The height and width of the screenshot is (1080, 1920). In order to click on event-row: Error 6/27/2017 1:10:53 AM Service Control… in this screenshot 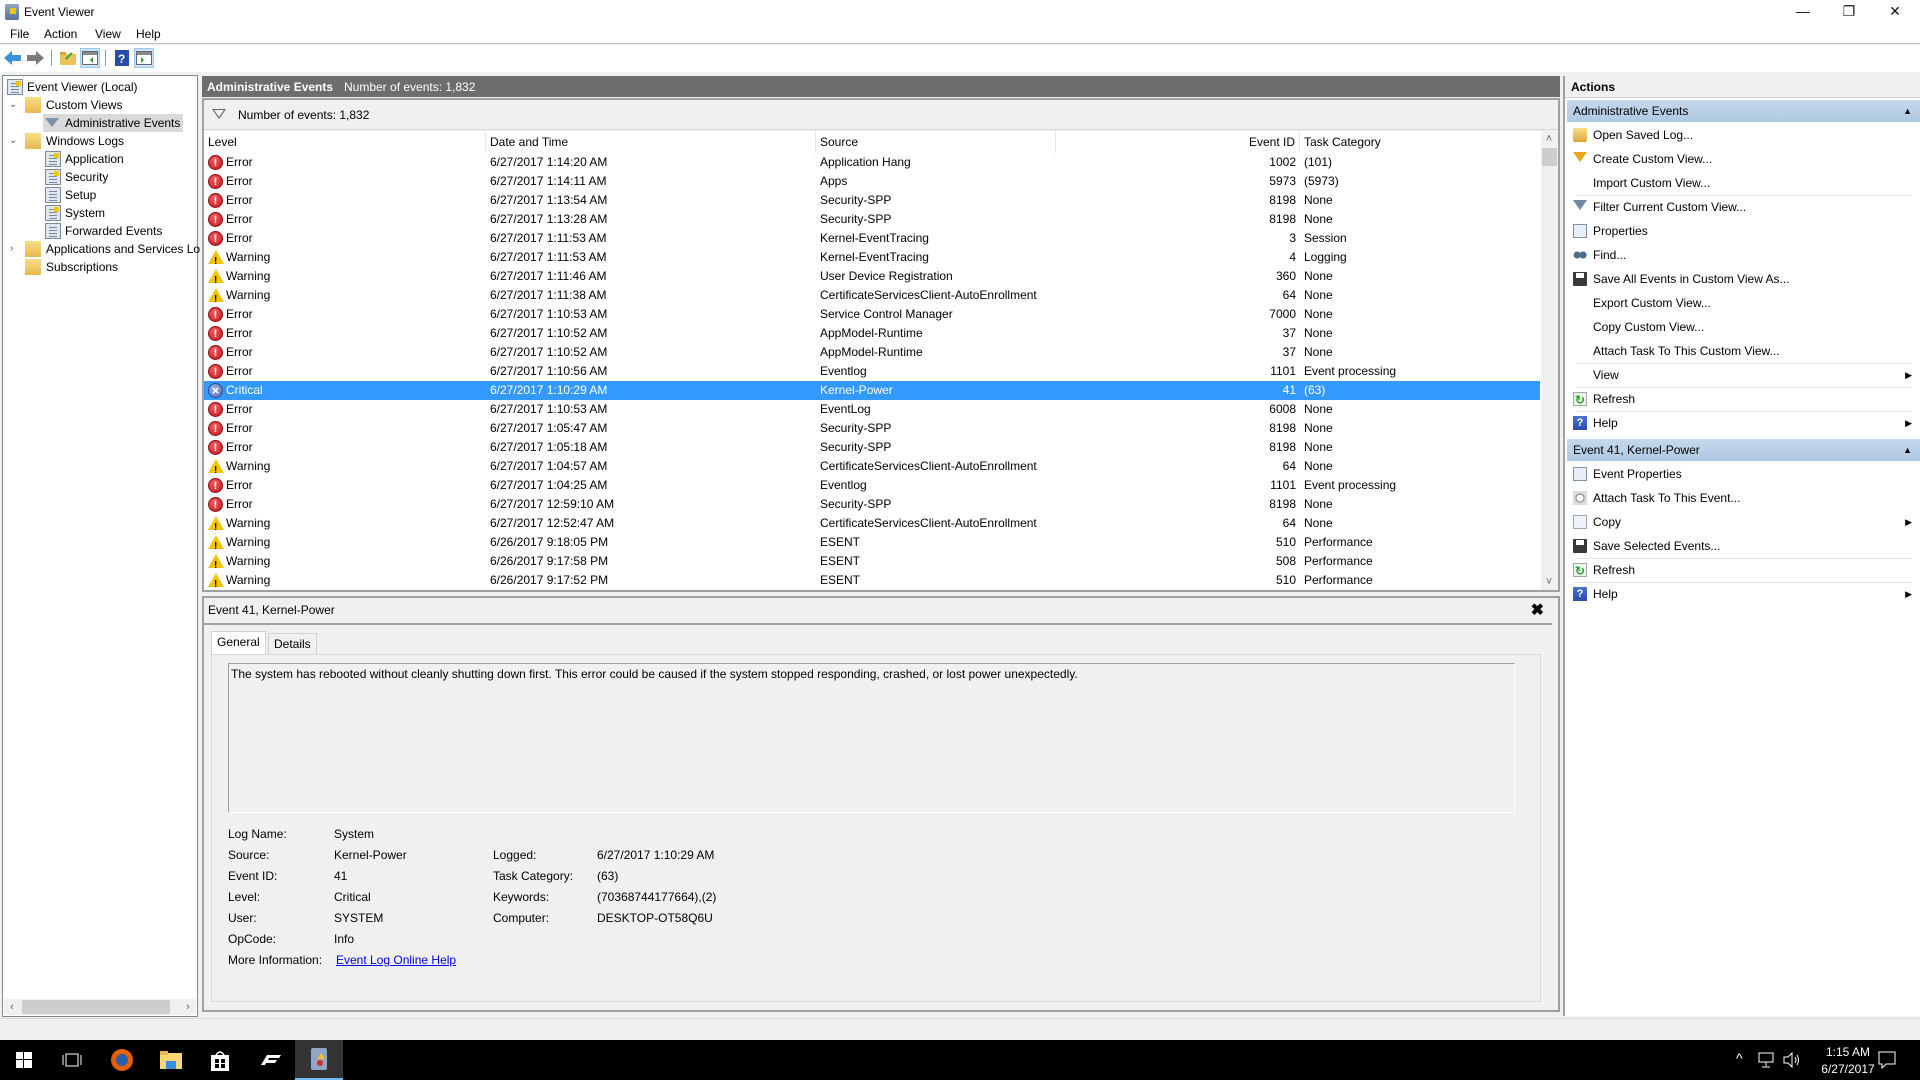, I will do `click(872, 315)`.